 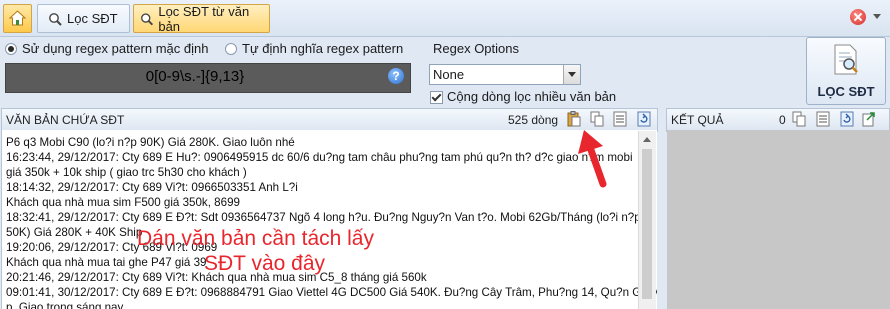 What do you see at coordinates (396, 76) in the screenshot?
I see `help-icon: ?` at bounding box center [396, 76].